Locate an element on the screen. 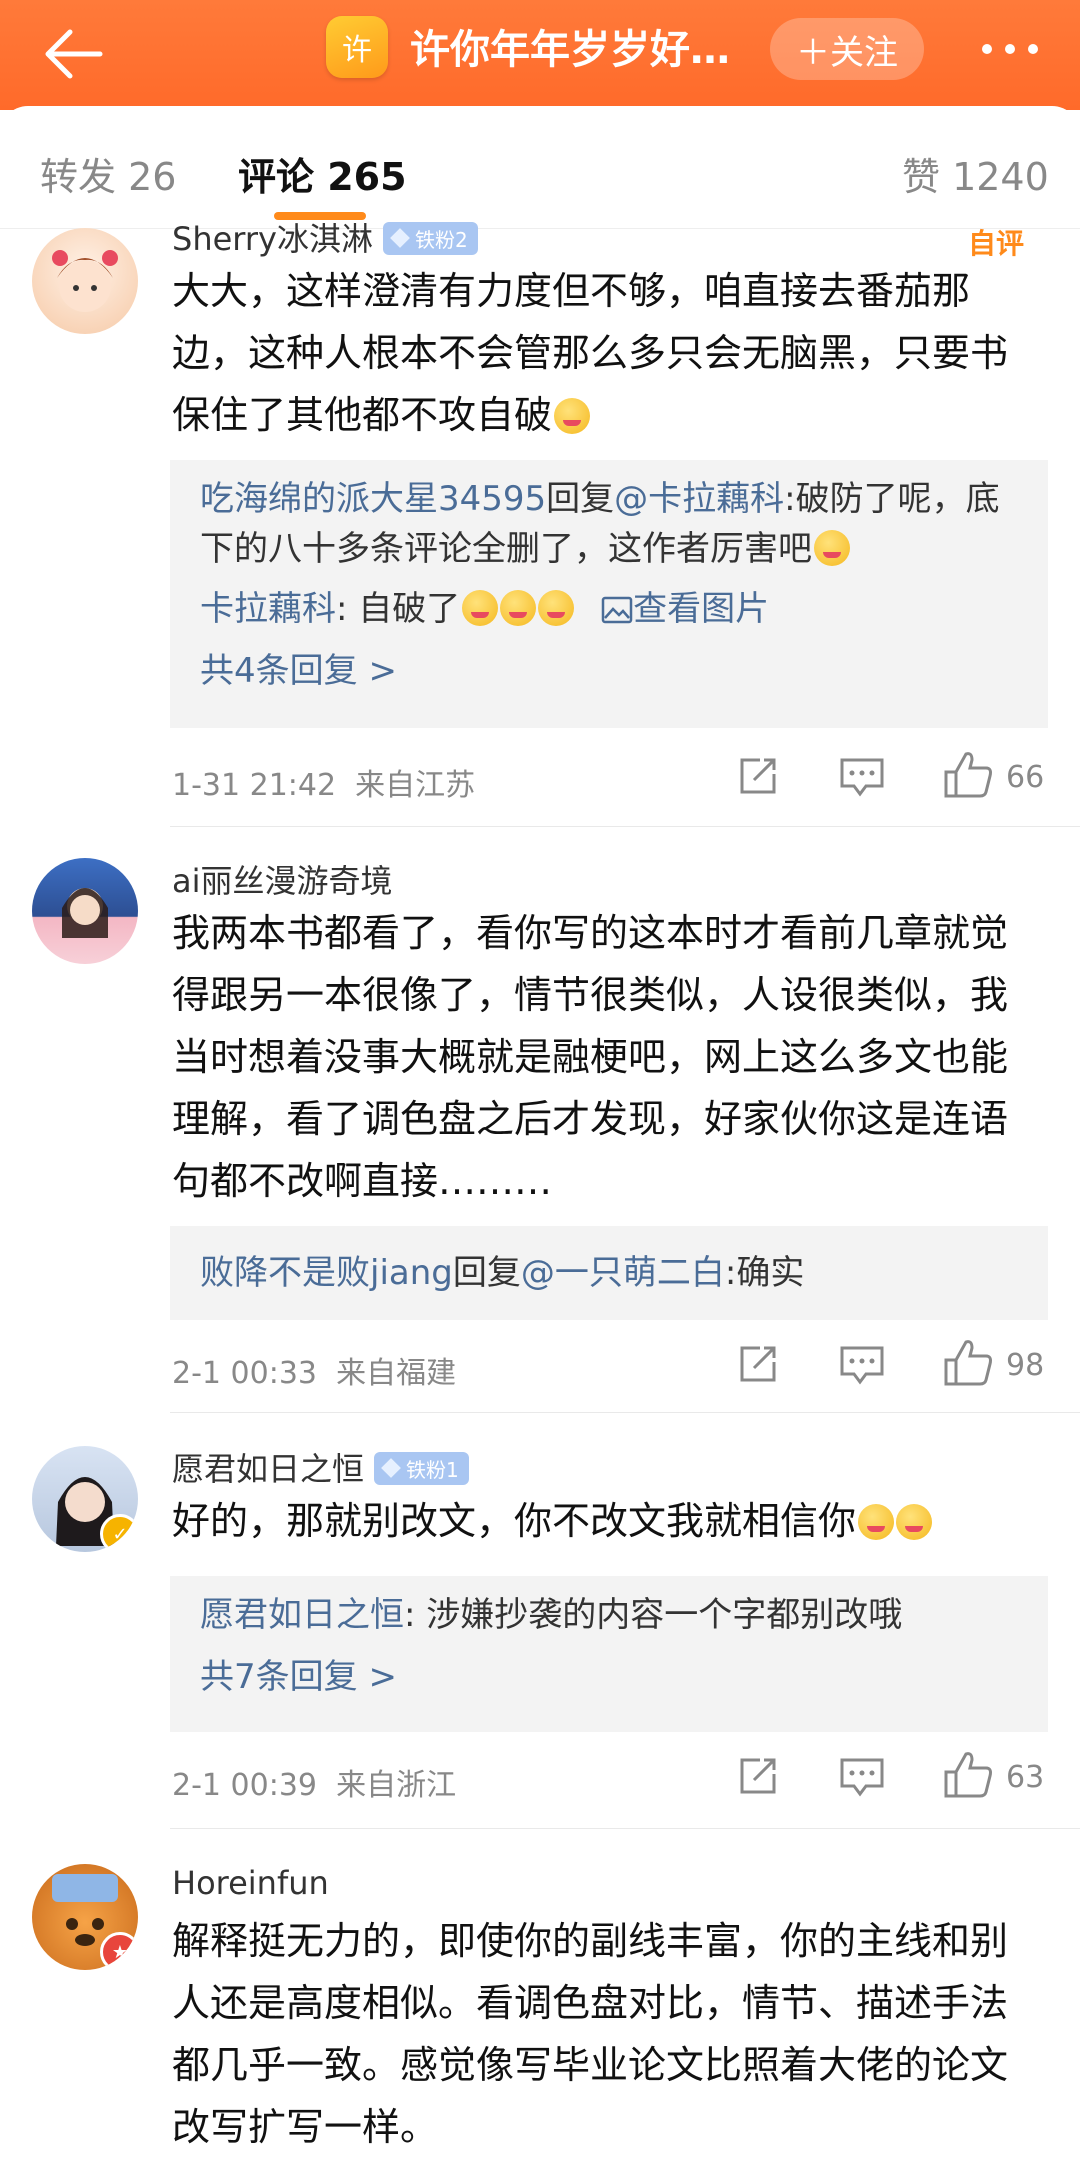 The height and width of the screenshot is (2172, 1080). comment-username: Sherry冰淇淋 铁粉2 is located at coordinates (325, 237).